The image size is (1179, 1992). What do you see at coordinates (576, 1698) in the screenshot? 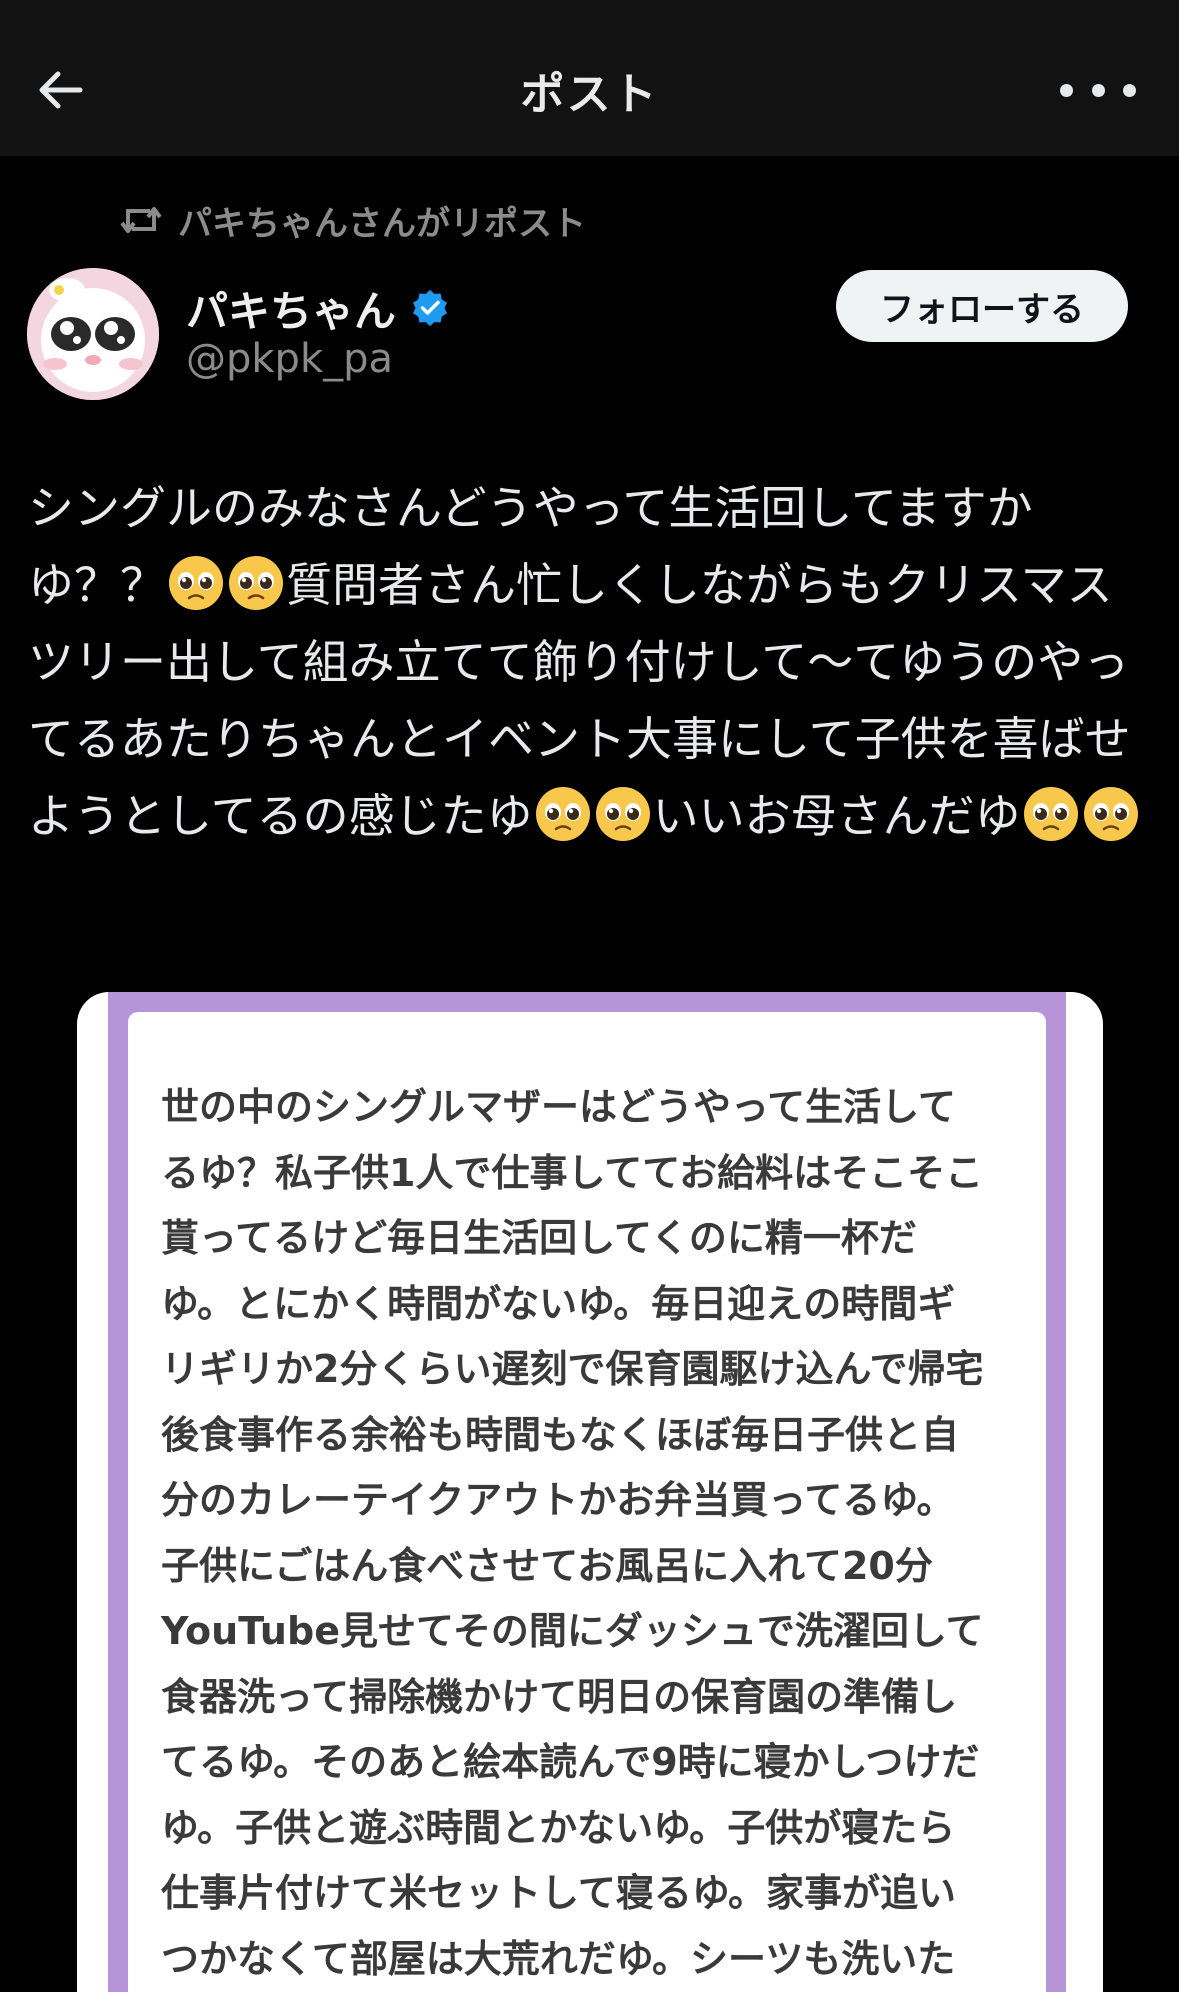
I see `image-text-line: 食器洗って掃除機かけて明日の保育園の準備し` at bounding box center [576, 1698].